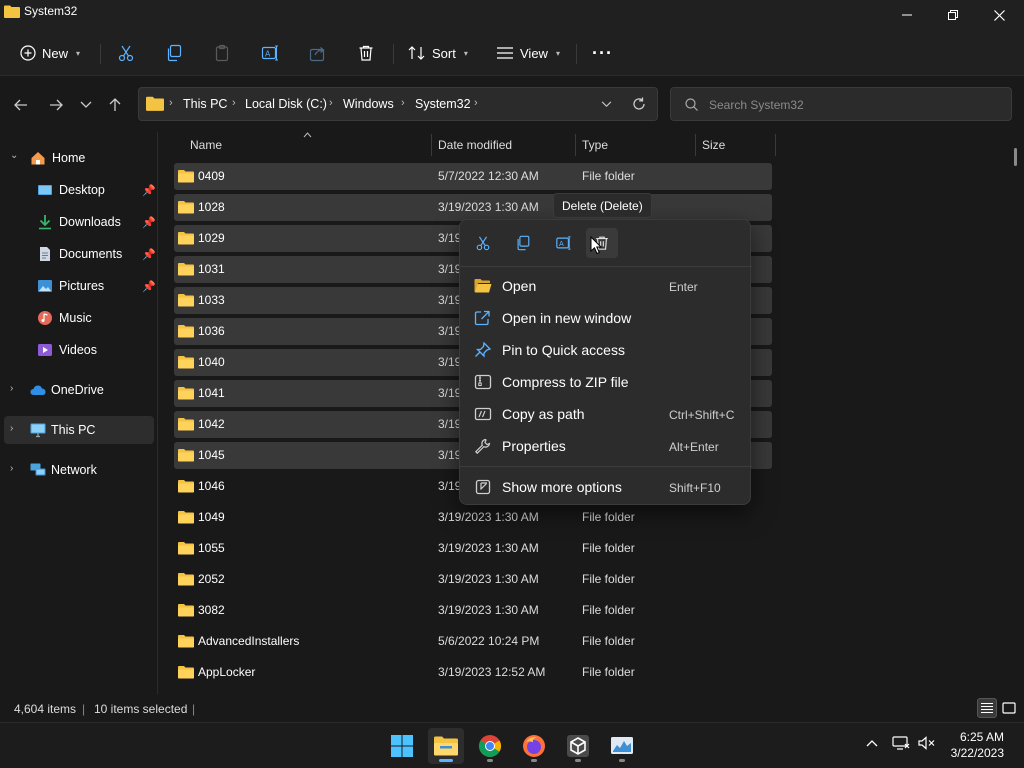  I want to click on delete-button, so click(366, 53).